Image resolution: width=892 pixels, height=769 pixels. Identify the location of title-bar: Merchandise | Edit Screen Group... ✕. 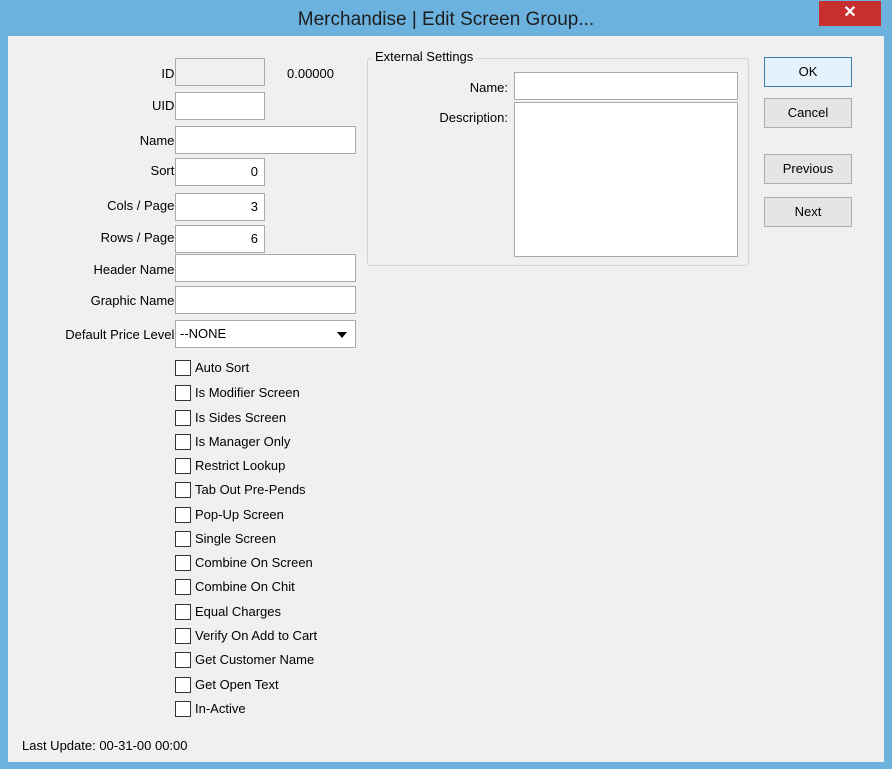
(446, 18).